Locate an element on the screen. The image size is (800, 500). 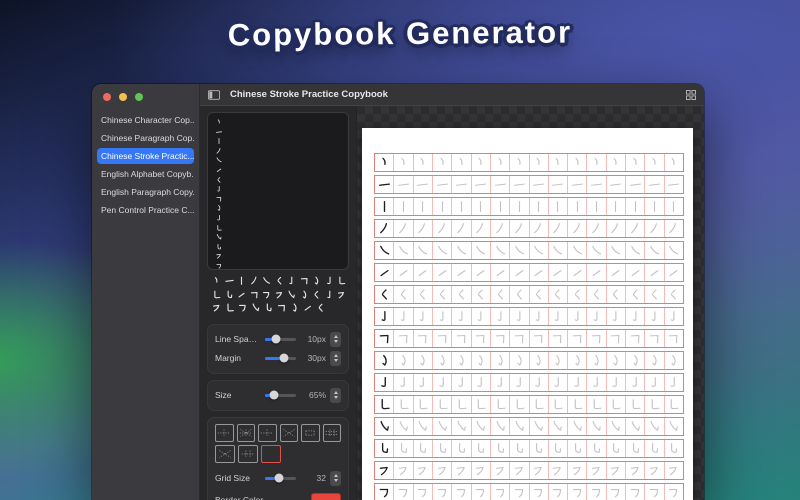
size-slider-thumb is located at coordinates (274, 395).